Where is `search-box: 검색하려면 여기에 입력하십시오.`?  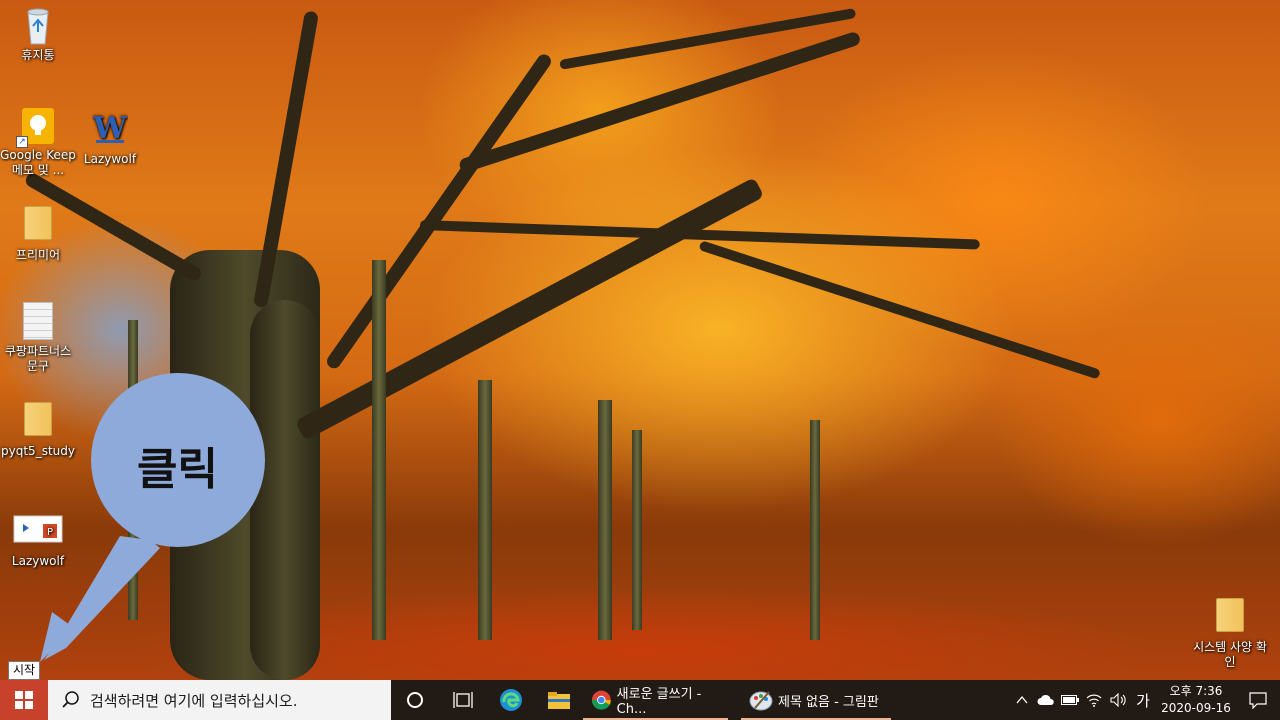 search-box: 검색하려면 여기에 입력하십시오. is located at coordinates (219, 700).